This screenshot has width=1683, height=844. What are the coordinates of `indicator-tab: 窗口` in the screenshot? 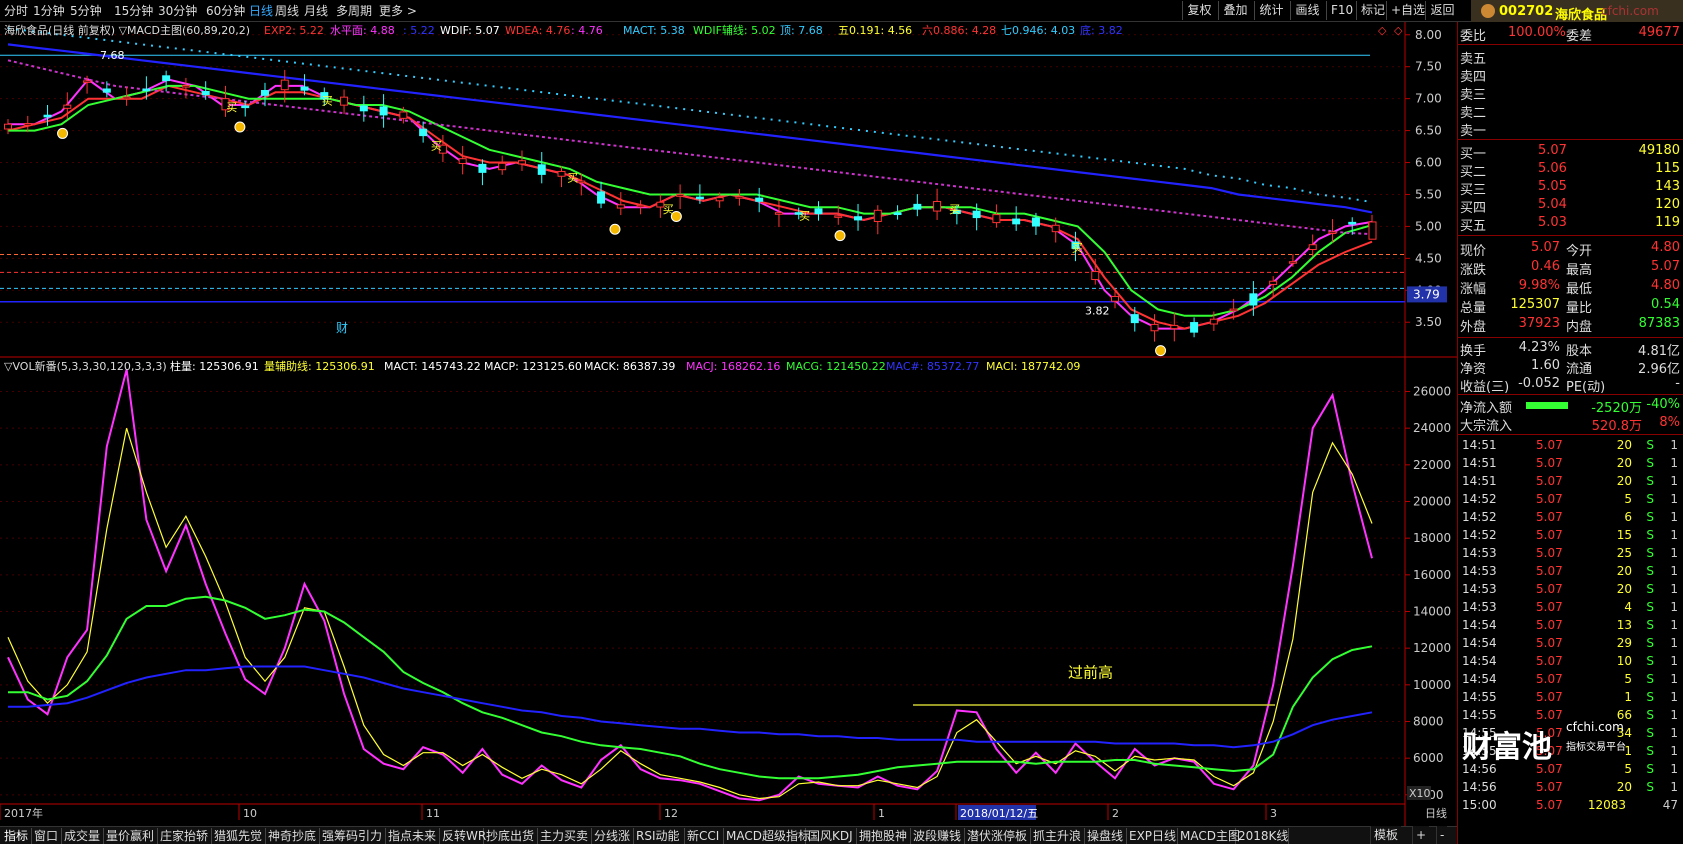 It's located at (47, 836).